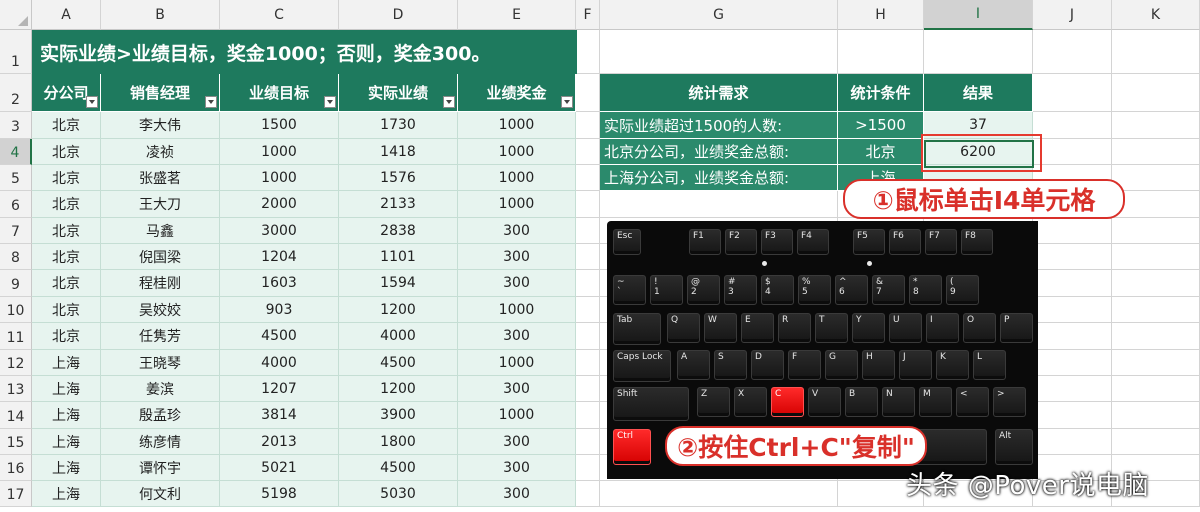 This screenshot has width=1200, height=512. What do you see at coordinates (160, 15) in the screenshot?
I see `column-header-b: B` at bounding box center [160, 15].